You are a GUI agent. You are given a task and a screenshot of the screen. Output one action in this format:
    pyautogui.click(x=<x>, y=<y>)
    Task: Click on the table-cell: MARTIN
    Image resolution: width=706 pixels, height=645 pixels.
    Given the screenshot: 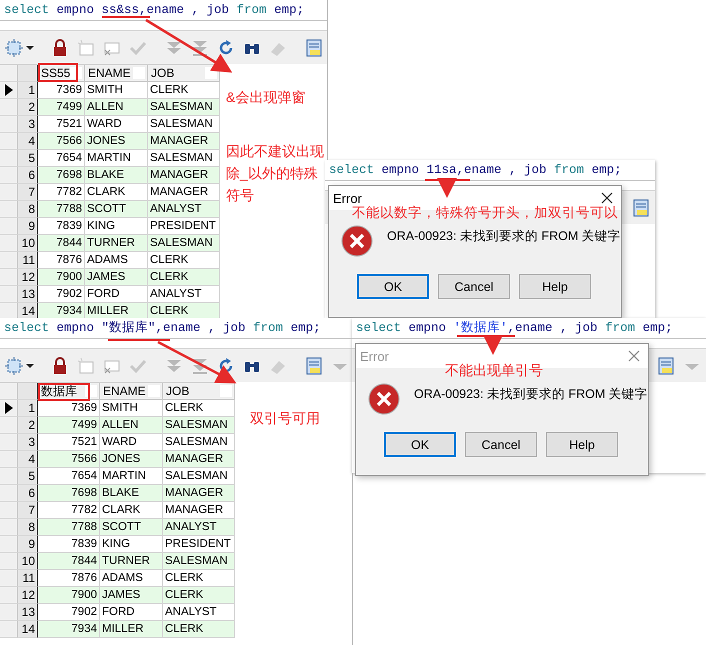 What is the action you would take?
    pyautogui.click(x=131, y=476)
    